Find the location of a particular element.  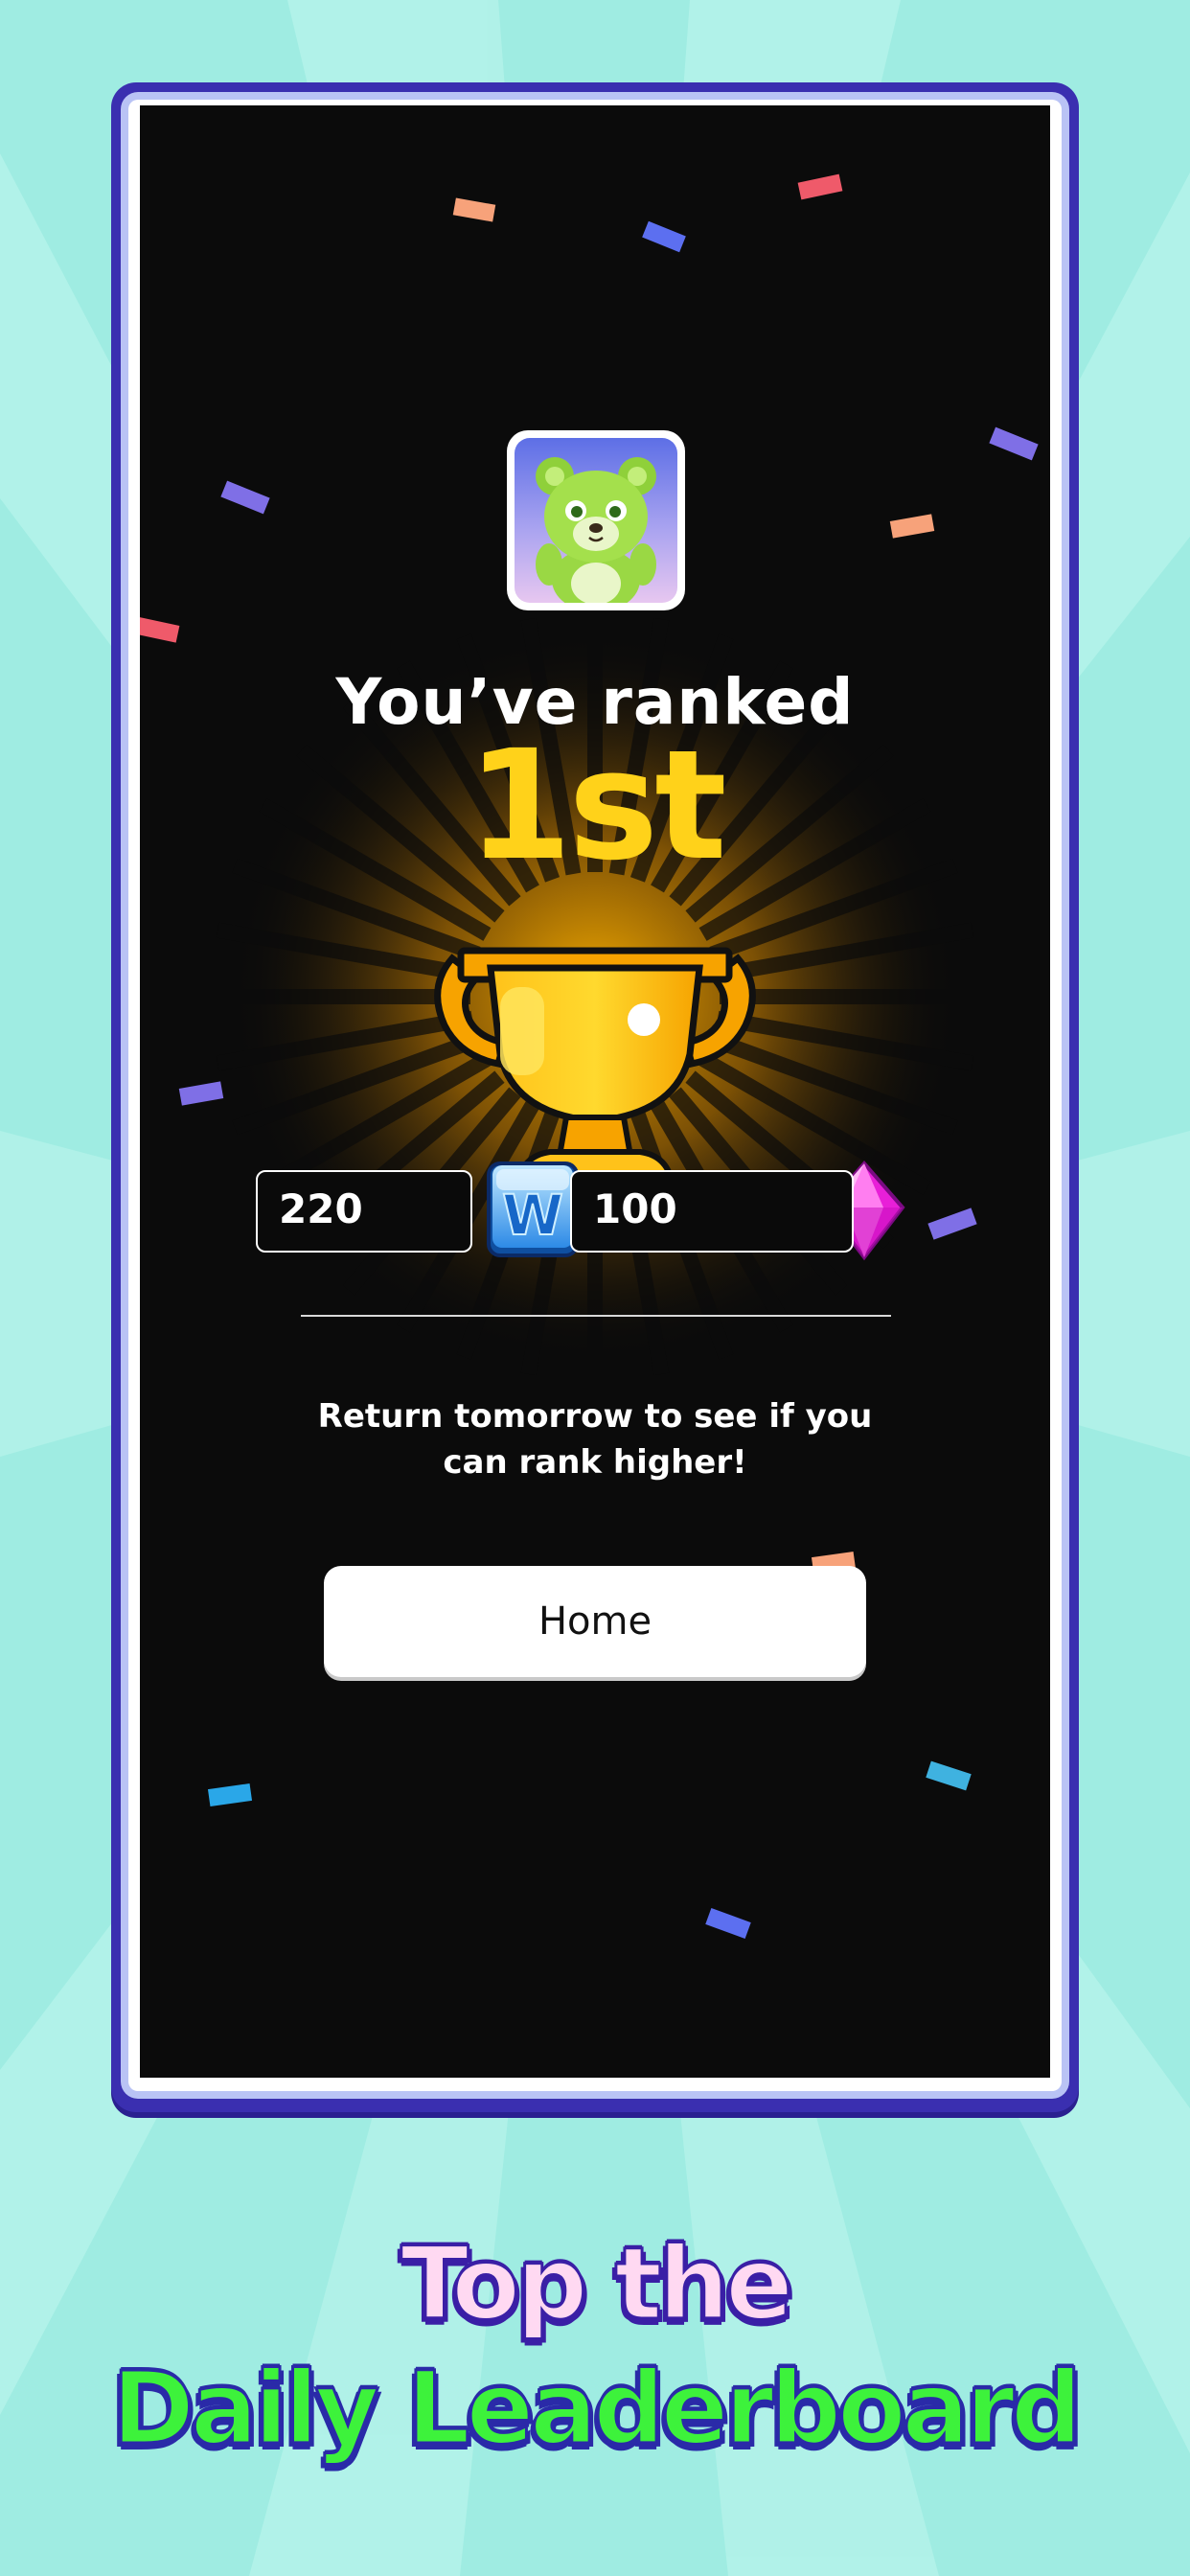

avatar-image is located at coordinates (596, 520).